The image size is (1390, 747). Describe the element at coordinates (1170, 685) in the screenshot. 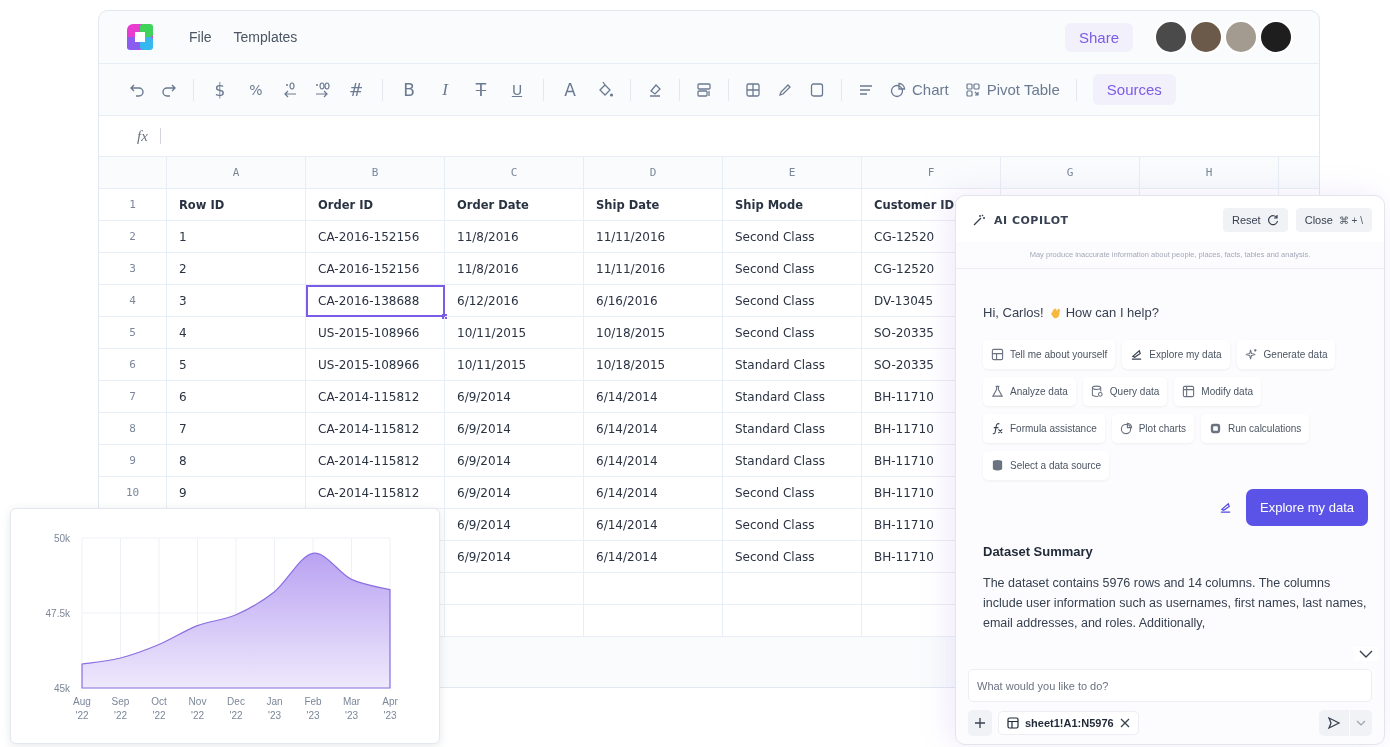

I see `prompt-input: What would you like to do?` at that location.